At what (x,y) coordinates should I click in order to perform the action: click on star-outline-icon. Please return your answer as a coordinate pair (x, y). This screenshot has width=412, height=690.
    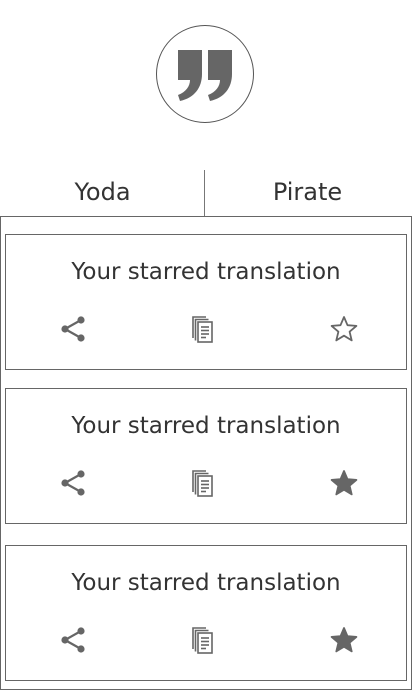
    Looking at the image, I should click on (344, 329).